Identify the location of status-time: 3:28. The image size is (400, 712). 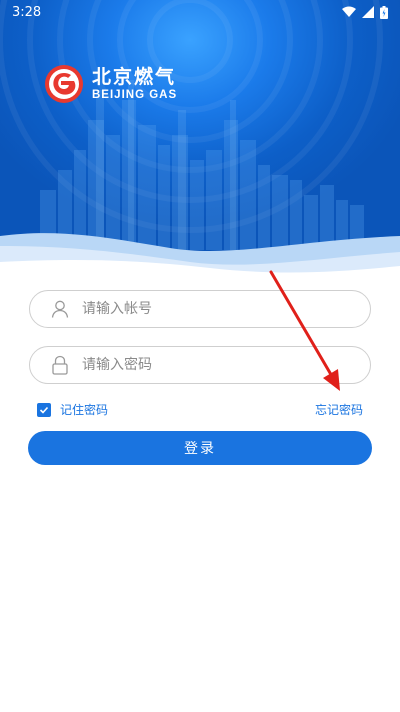
(27, 12).